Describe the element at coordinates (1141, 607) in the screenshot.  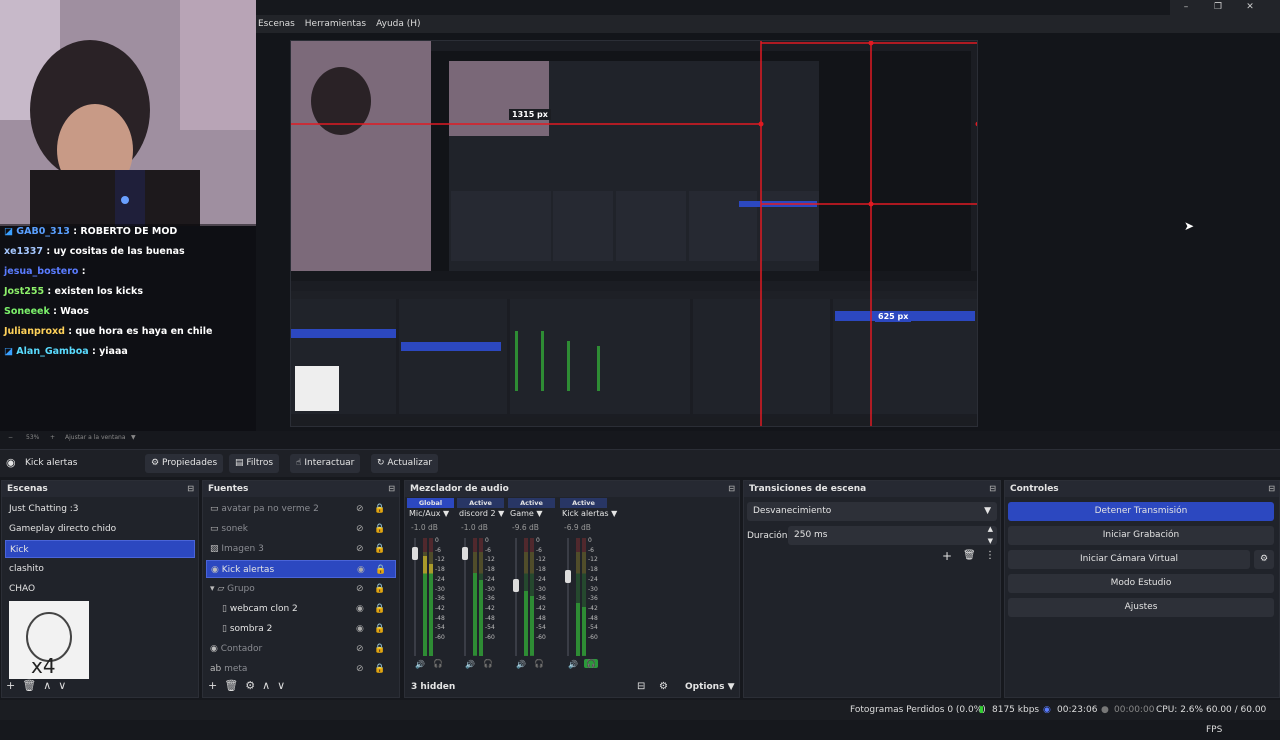
I see `settings-button: Ajustes` at that location.